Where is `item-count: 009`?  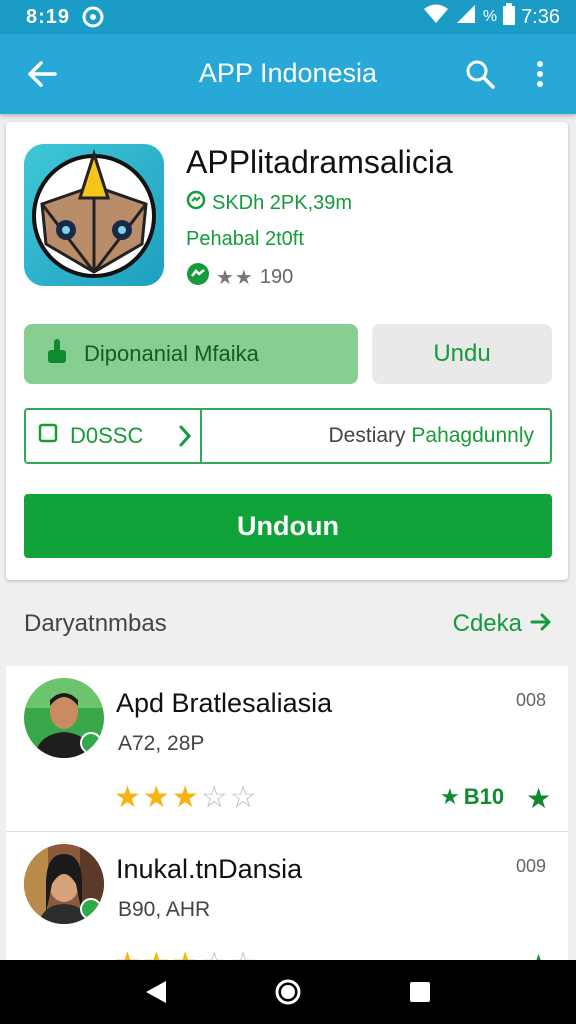 item-count: 009 is located at coordinates (531, 866).